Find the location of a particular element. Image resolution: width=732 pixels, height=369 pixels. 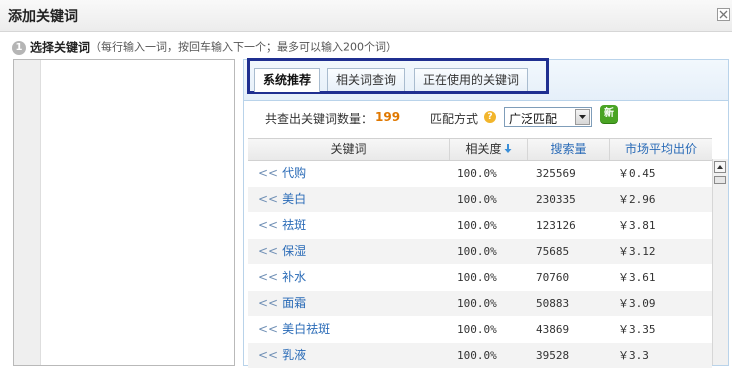

step-title: 选择关键词 is located at coordinates (60, 47).